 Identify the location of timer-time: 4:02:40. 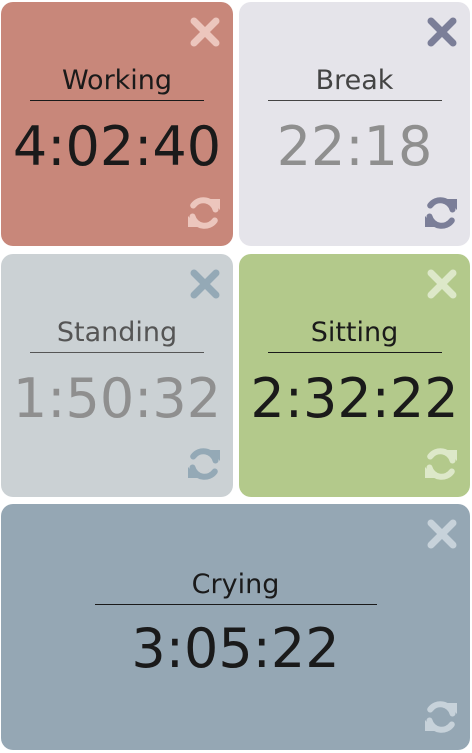
(117, 146).